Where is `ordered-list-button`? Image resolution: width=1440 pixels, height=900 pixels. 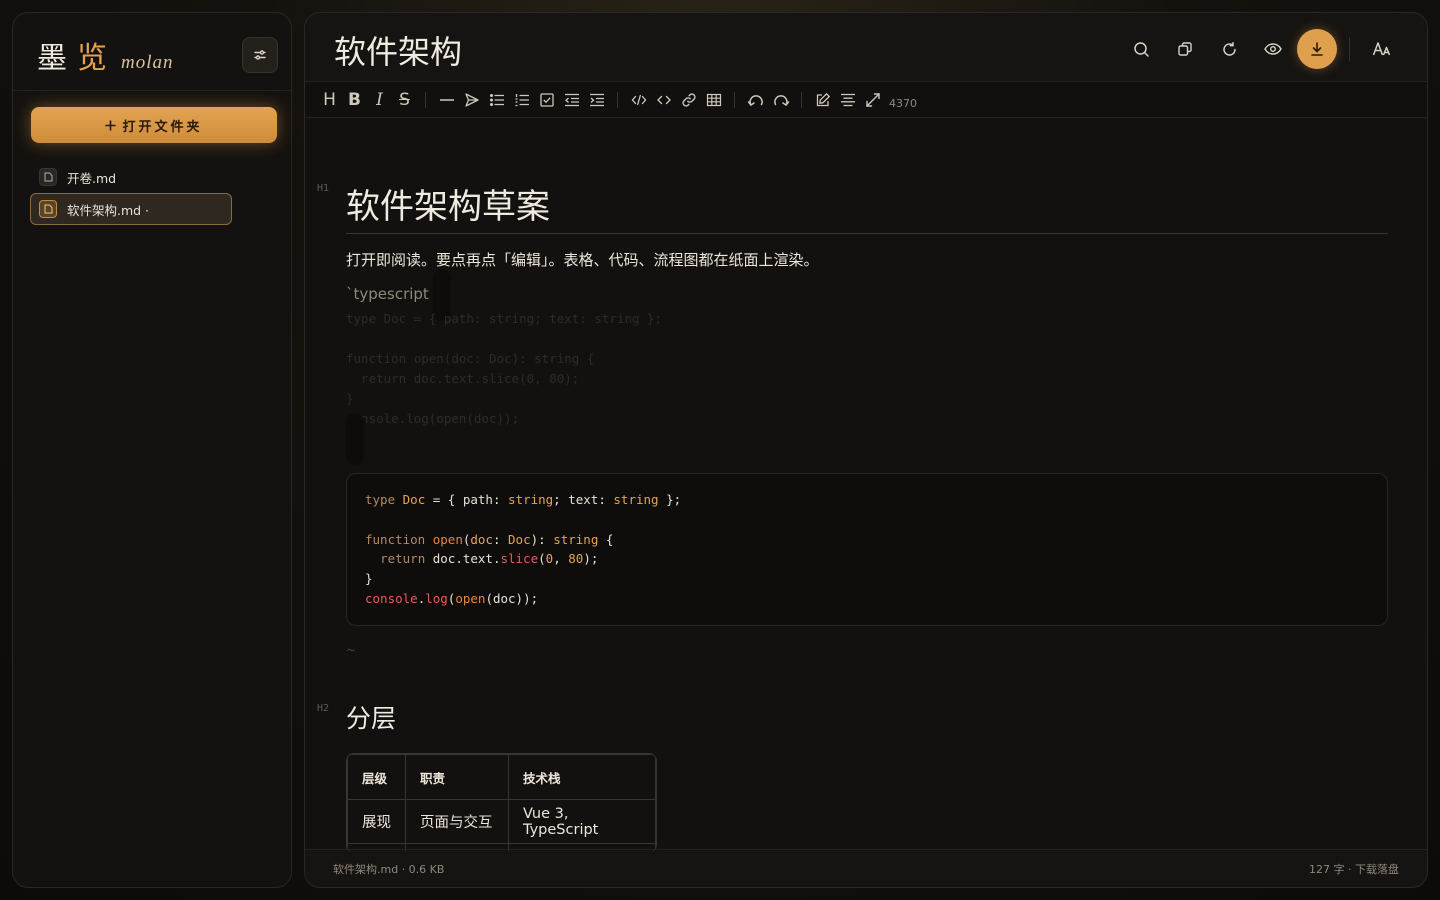
ordered-list-button is located at coordinates (521, 100).